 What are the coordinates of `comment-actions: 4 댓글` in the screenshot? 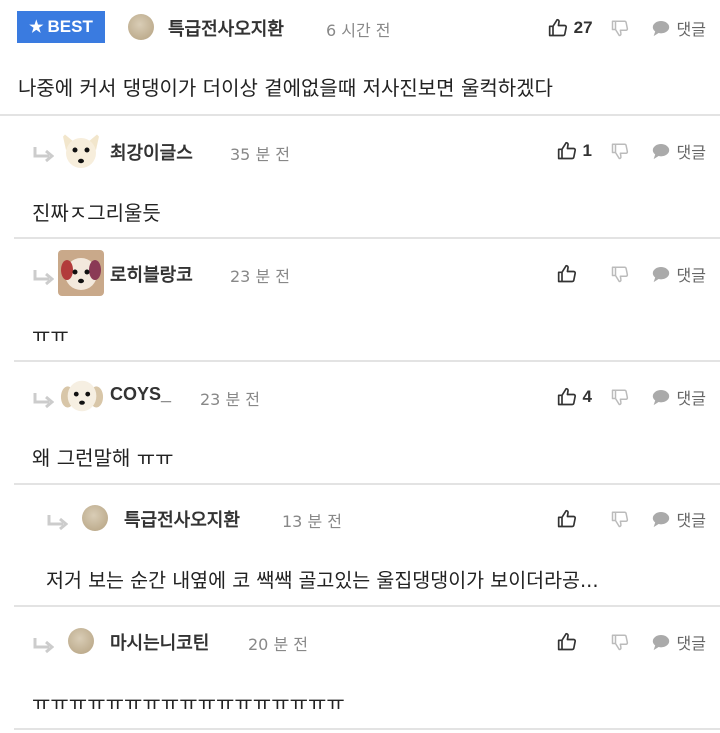 It's located at (631, 397).